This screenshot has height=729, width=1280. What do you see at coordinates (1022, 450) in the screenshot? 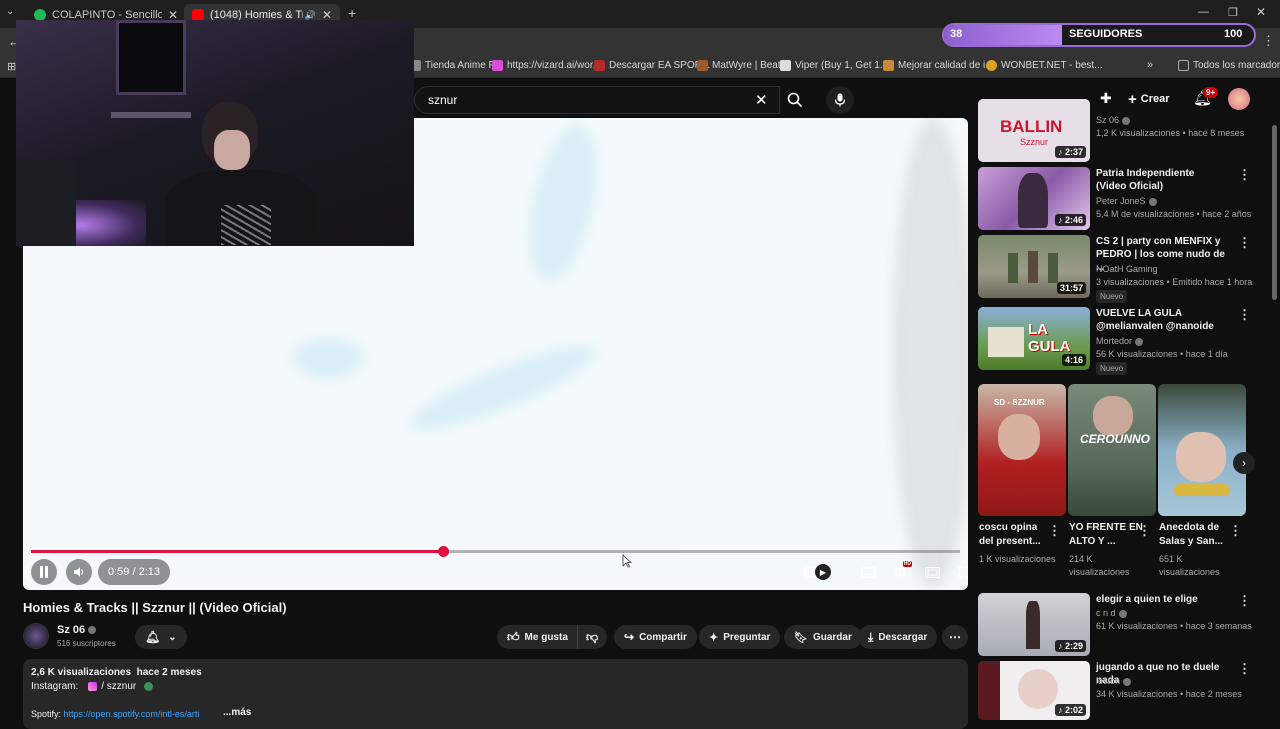
I see `short-video: SD - SZZNUR` at bounding box center [1022, 450].